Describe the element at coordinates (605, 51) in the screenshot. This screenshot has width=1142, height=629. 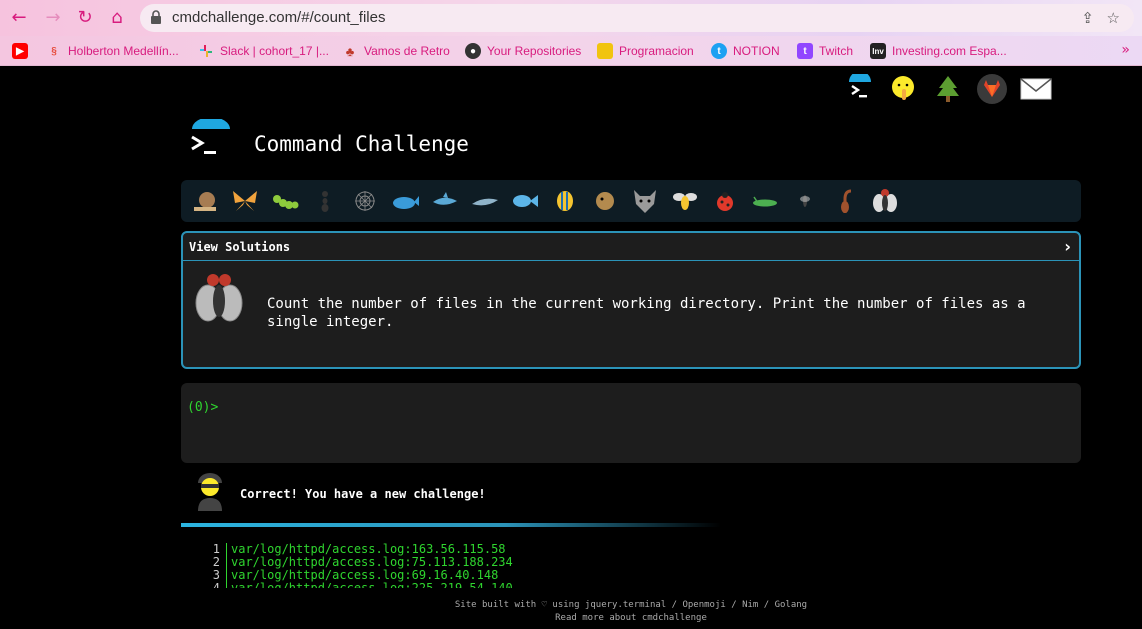
I see `folder-icon` at that location.